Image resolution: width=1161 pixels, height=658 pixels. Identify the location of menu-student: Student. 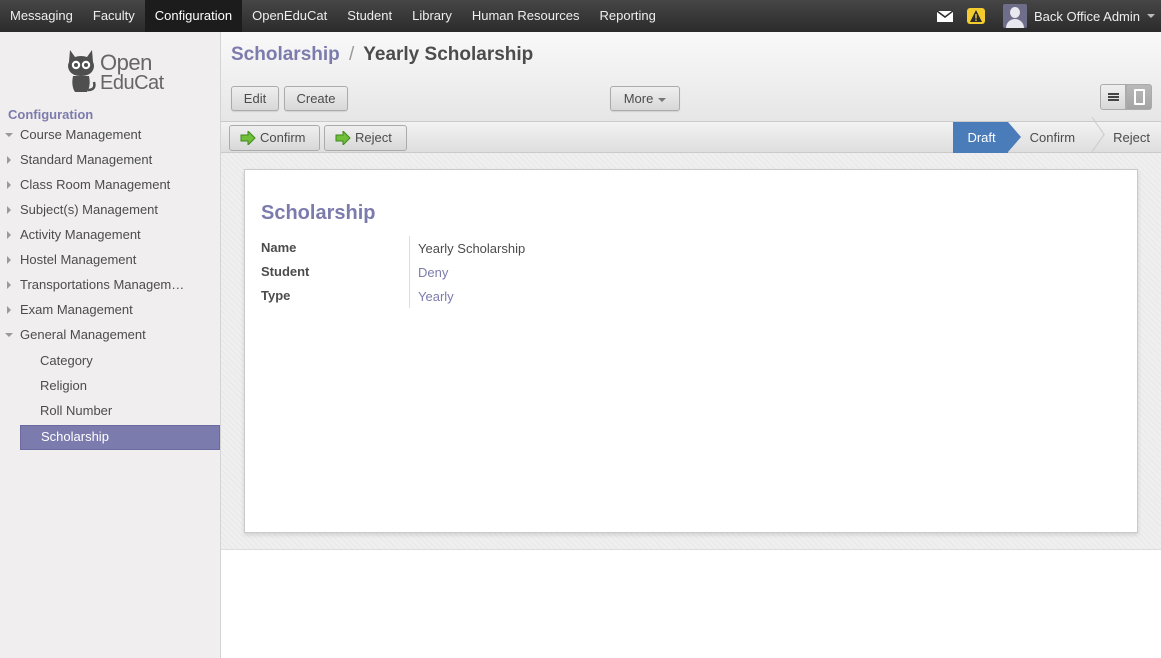
(369, 16).